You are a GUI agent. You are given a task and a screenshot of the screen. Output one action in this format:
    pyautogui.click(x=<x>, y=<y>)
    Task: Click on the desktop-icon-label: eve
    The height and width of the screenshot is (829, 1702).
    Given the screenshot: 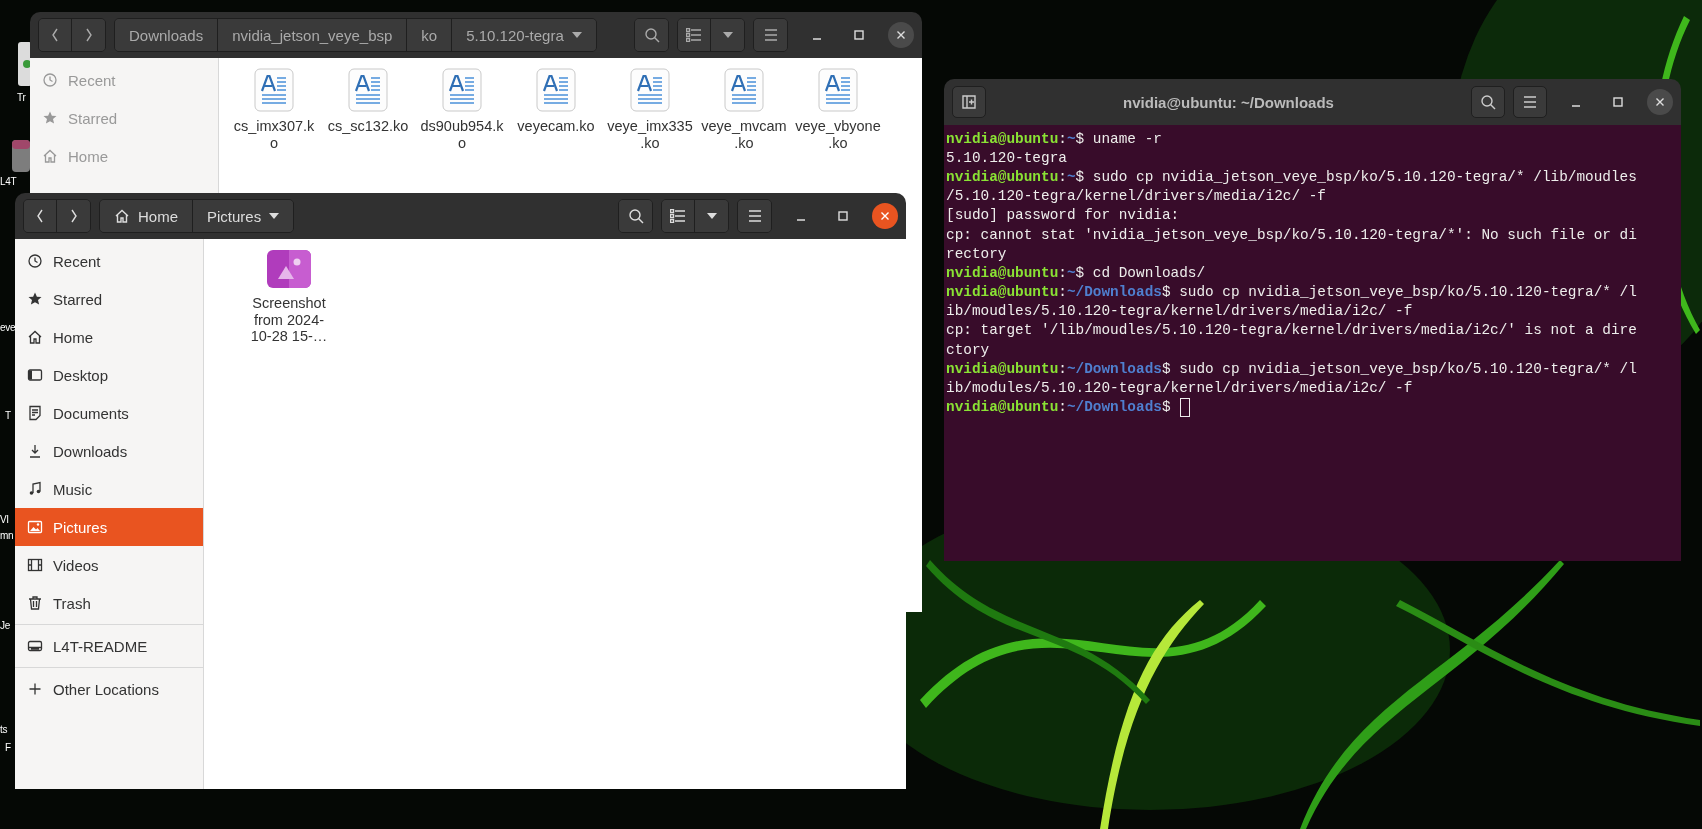 What is the action you would take?
    pyautogui.click(x=8, y=327)
    